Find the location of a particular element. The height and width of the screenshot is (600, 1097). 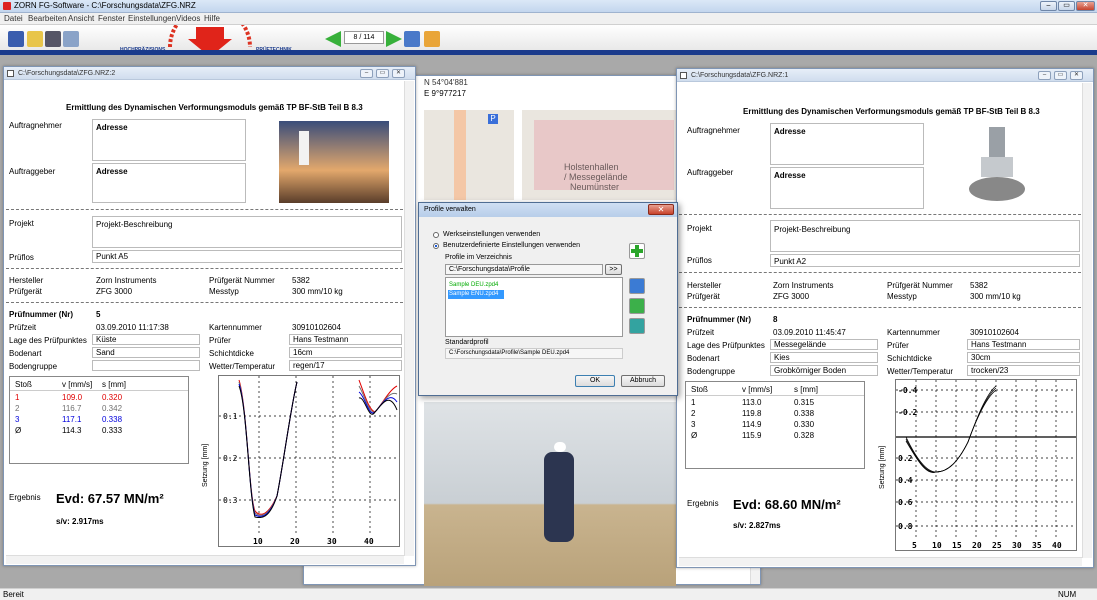

page-indicator: 8 / 114 is located at coordinates (364, 37).